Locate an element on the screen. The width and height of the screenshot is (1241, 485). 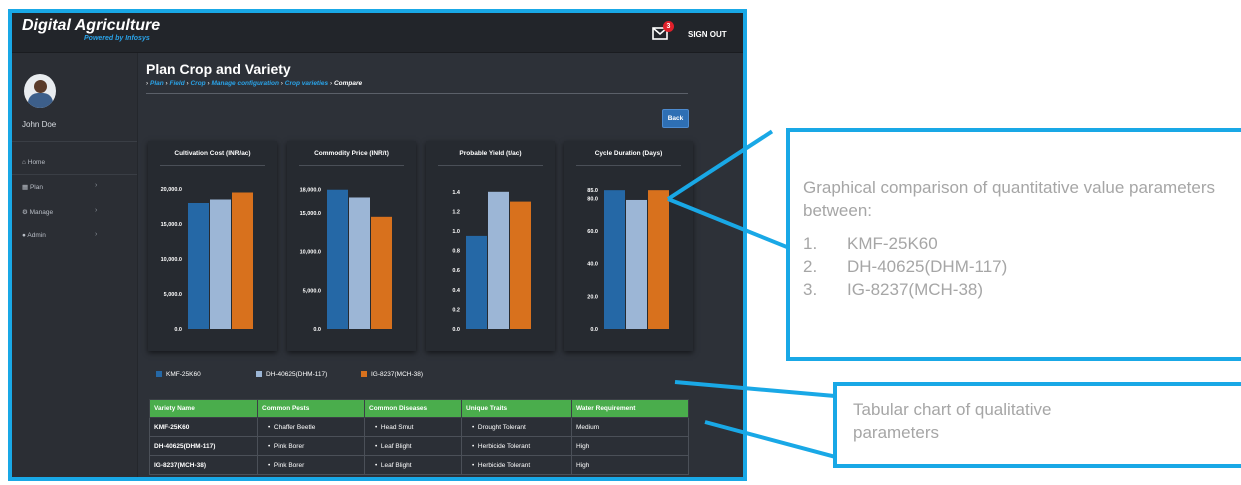
legend-item: DH-40625(DHM-117) is located at coordinates (291, 375).